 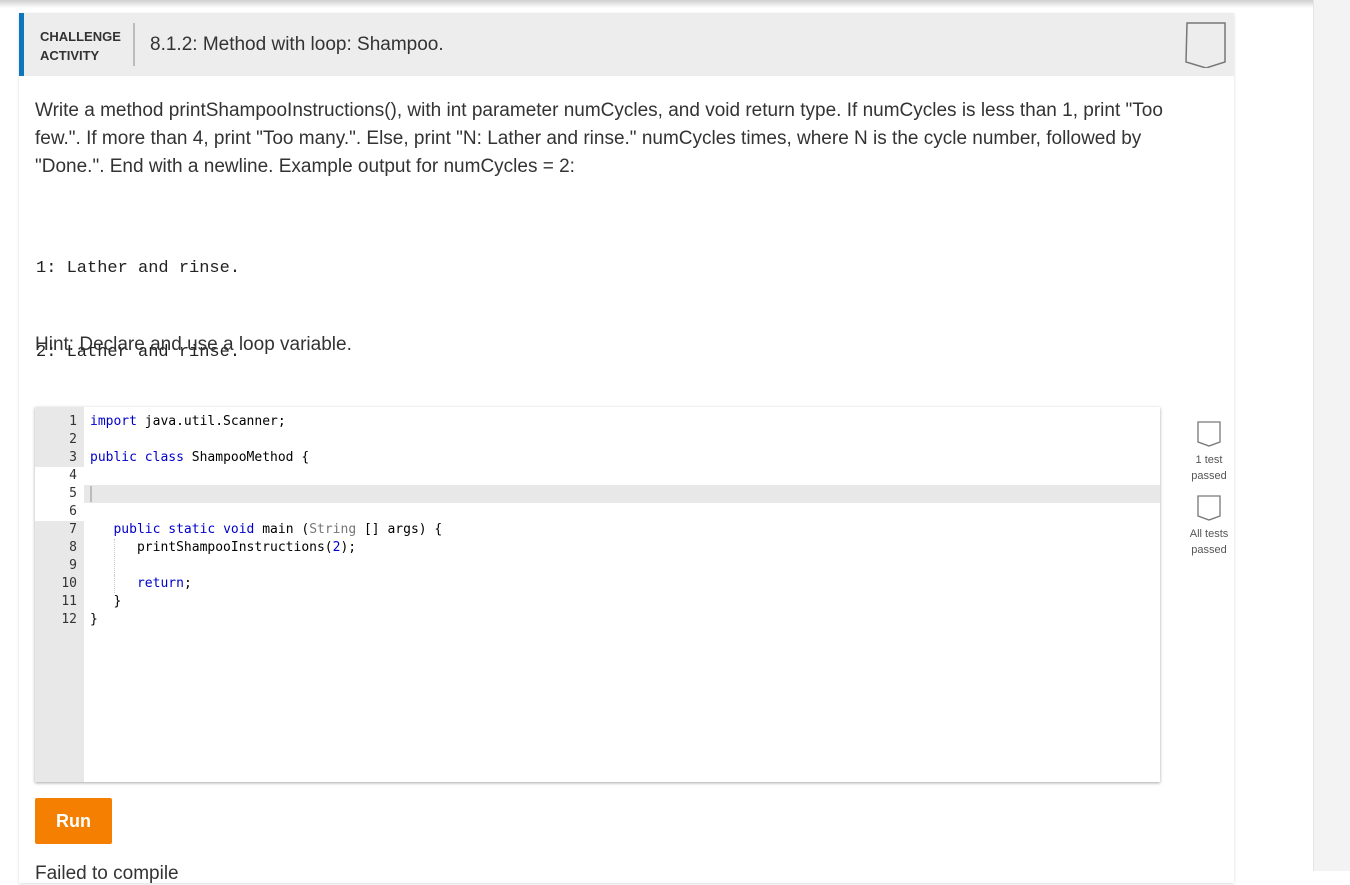 I want to click on code-line: 9, so click(x=597, y=566).